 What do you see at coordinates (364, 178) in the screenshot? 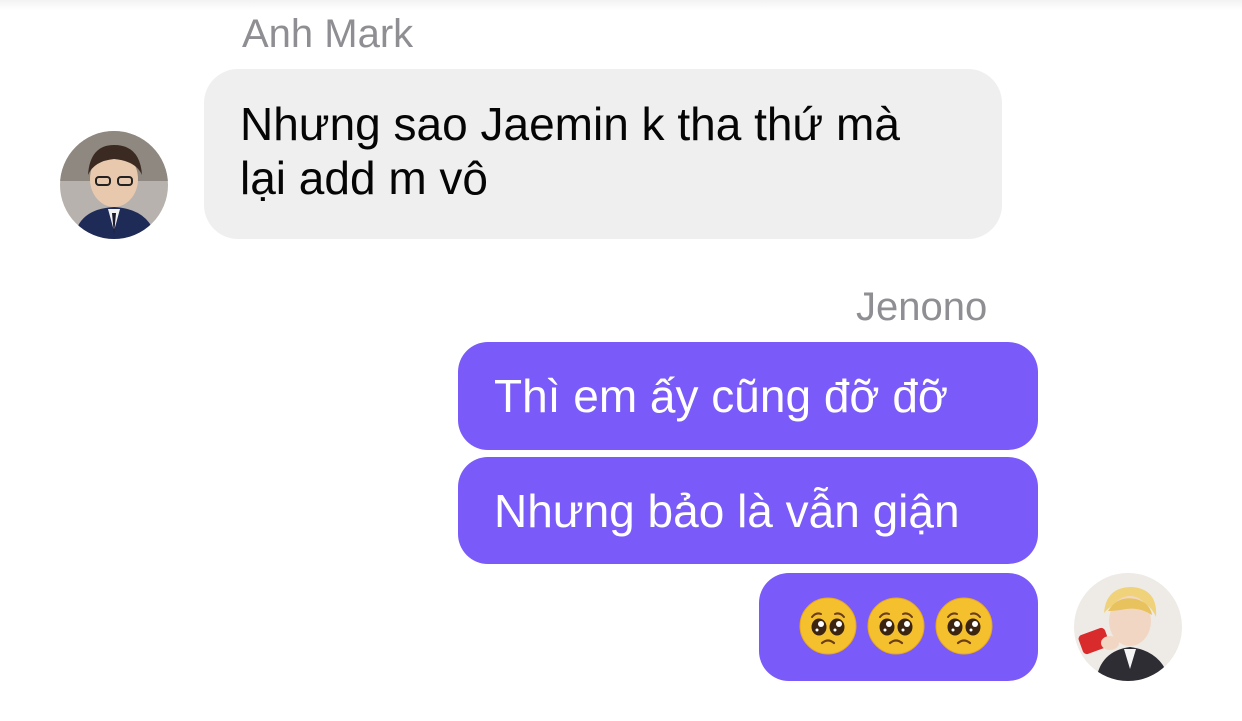
I see `incoming-message-line: lại add m vô` at bounding box center [364, 178].